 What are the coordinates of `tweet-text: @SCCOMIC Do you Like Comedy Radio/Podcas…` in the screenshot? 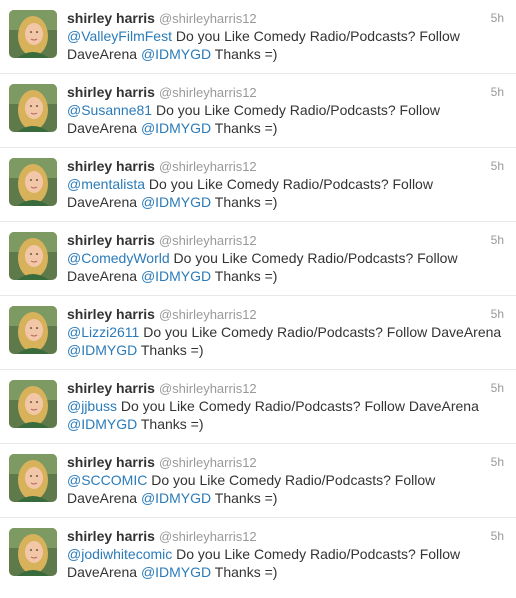 It's located at (285, 489).